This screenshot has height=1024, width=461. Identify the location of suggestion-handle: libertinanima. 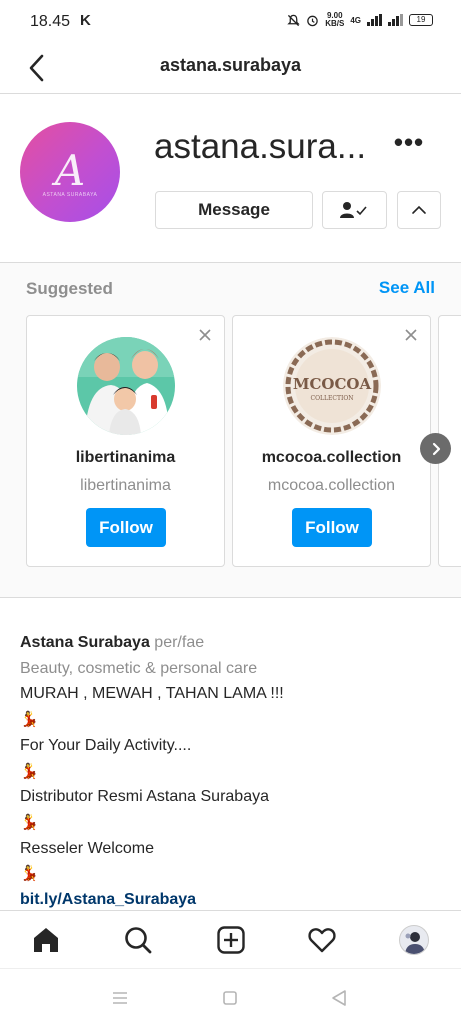
(125, 485).